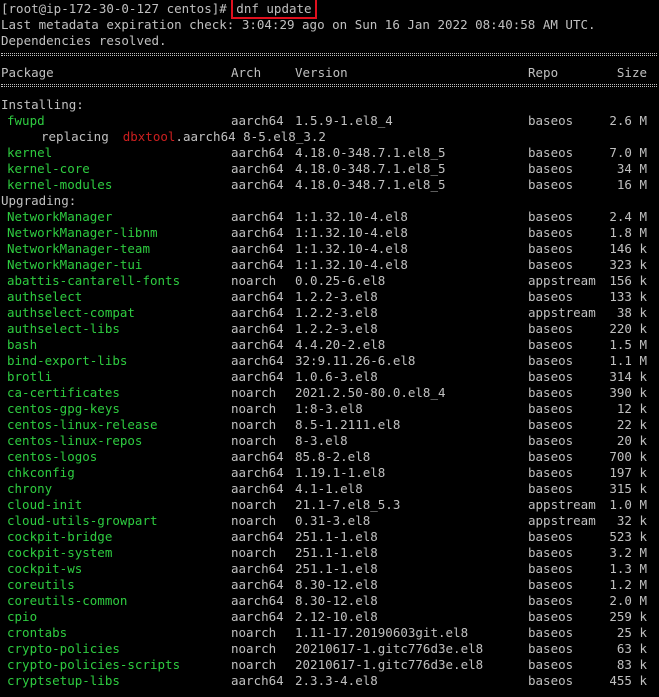  I want to click on upgrading-section-label: Upgrading:, so click(39, 200).